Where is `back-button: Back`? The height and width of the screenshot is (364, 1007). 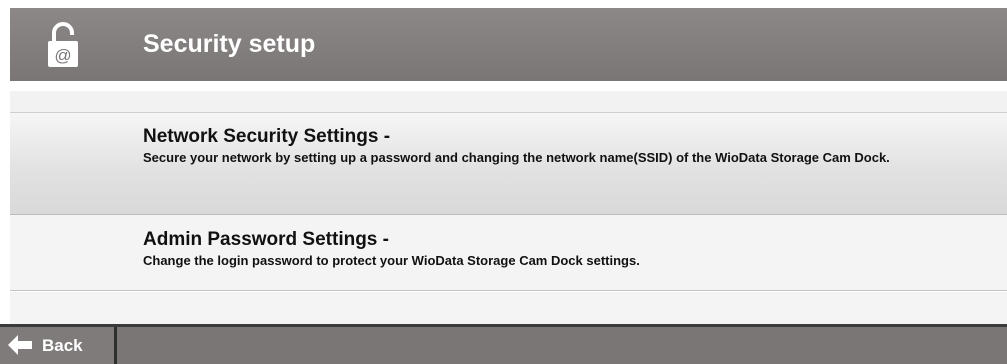
back-button: Back is located at coordinates (58, 345).